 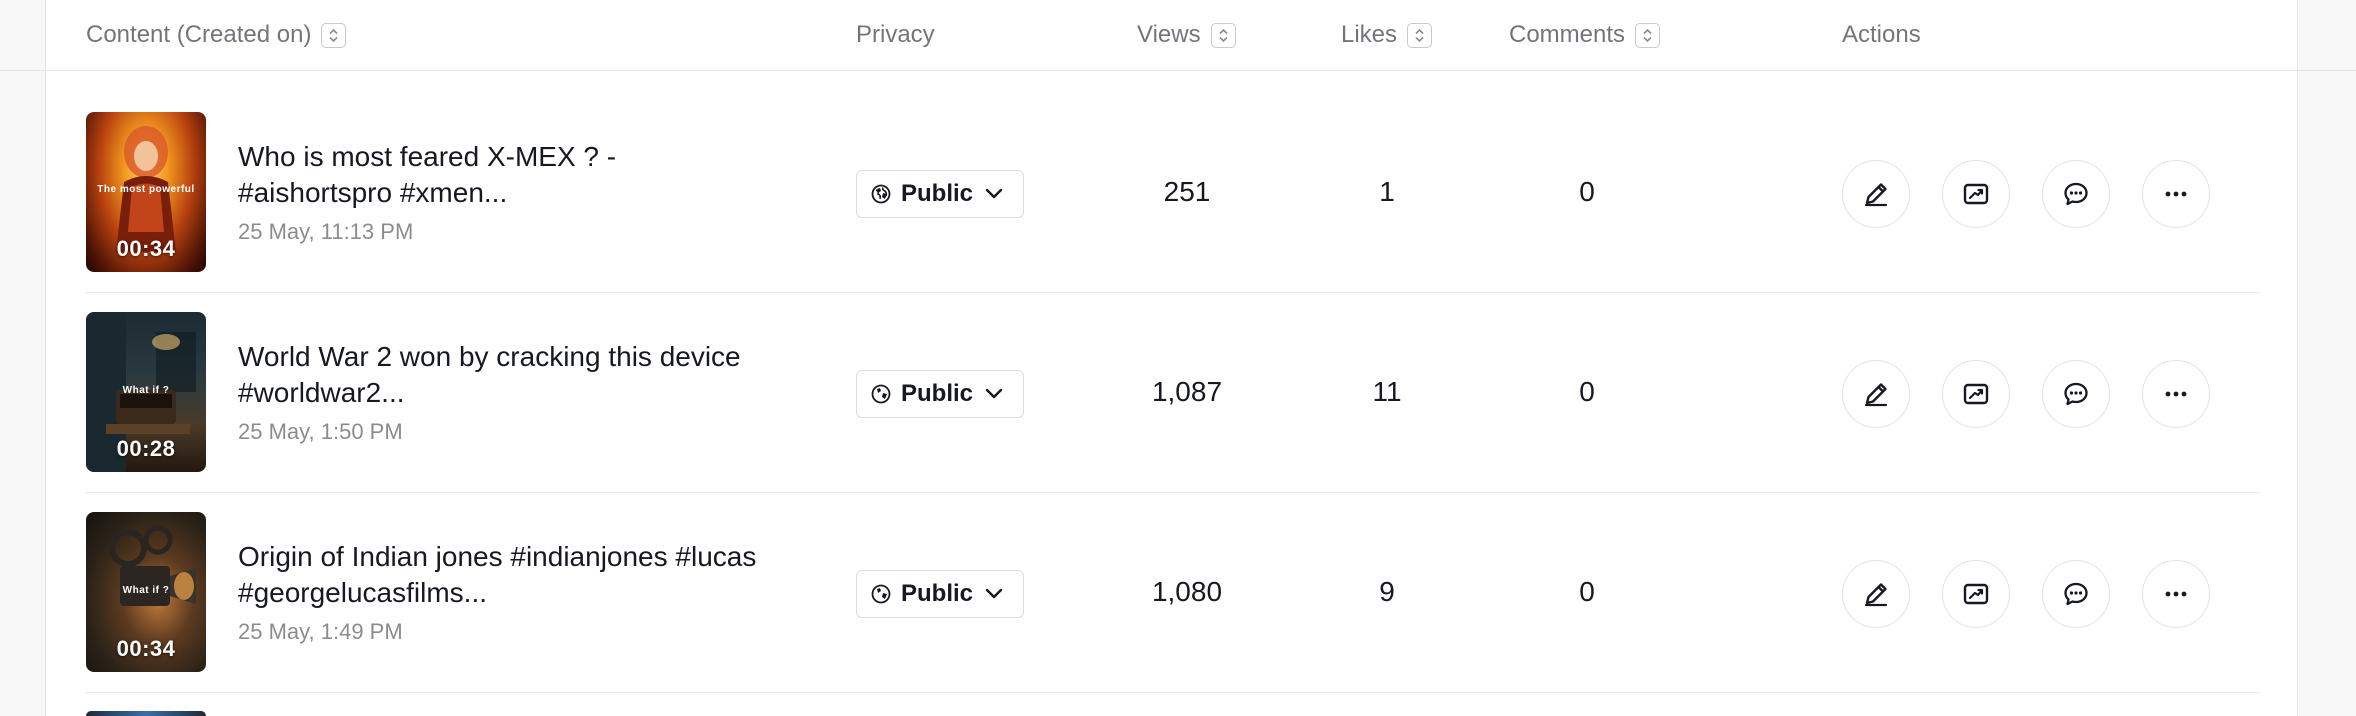 I want to click on views-count: 1,087, so click(x=1187, y=391).